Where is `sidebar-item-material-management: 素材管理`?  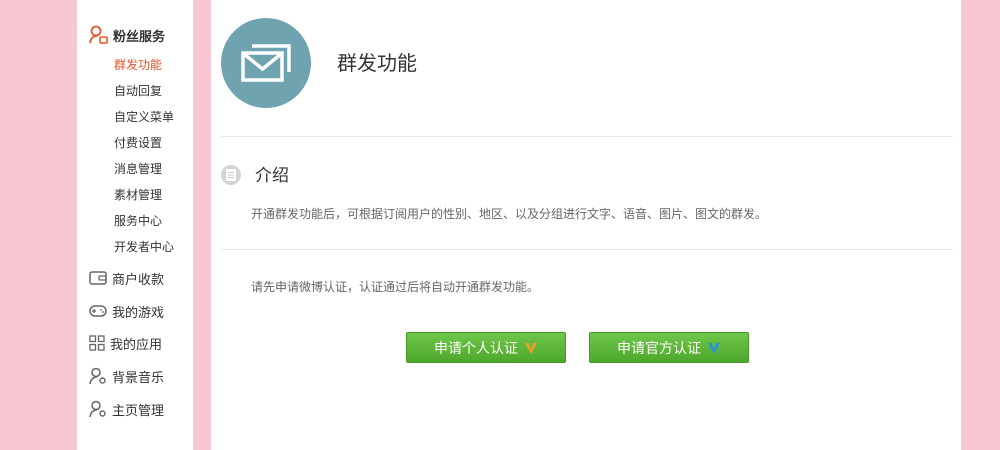
sidebar-item-material-management: 素材管理 is located at coordinates (144, 195).